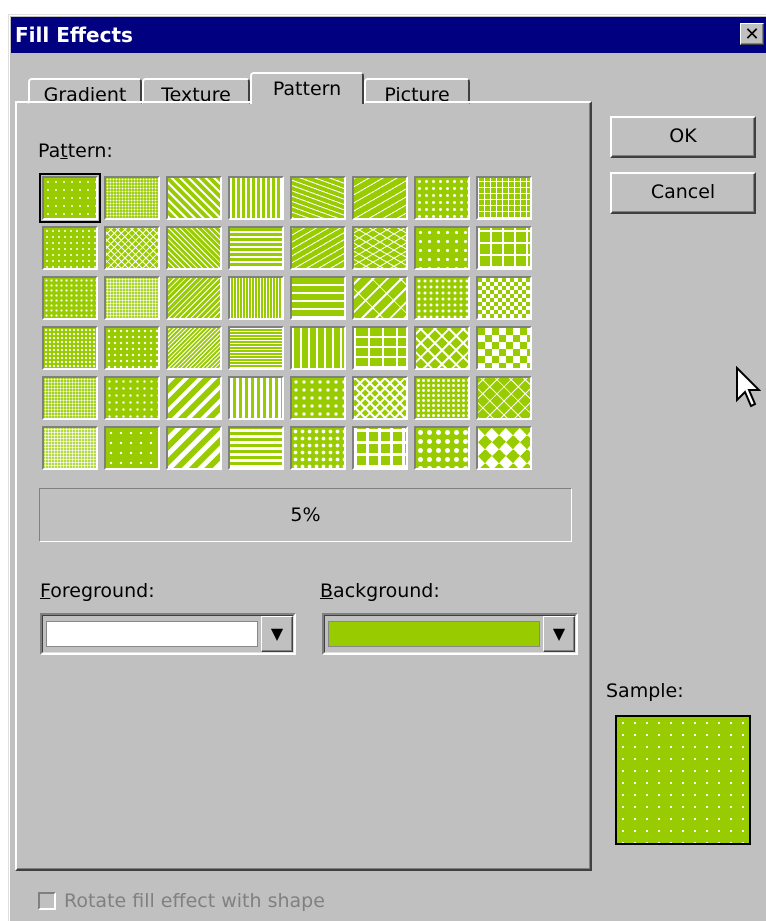  I want to click on foreground-label: Foreground:, so click(97, 591).